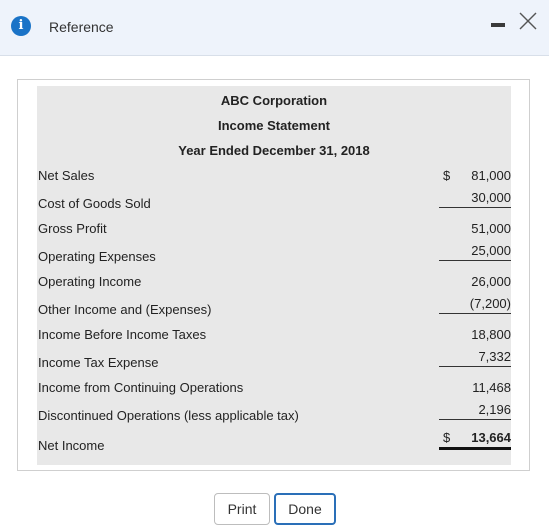 The image size is (549, 532). What do you see at coordinates (71, 445) in the screenshot?
I see `row-label-net-income: Net Income` at bounding box center [71, 445].